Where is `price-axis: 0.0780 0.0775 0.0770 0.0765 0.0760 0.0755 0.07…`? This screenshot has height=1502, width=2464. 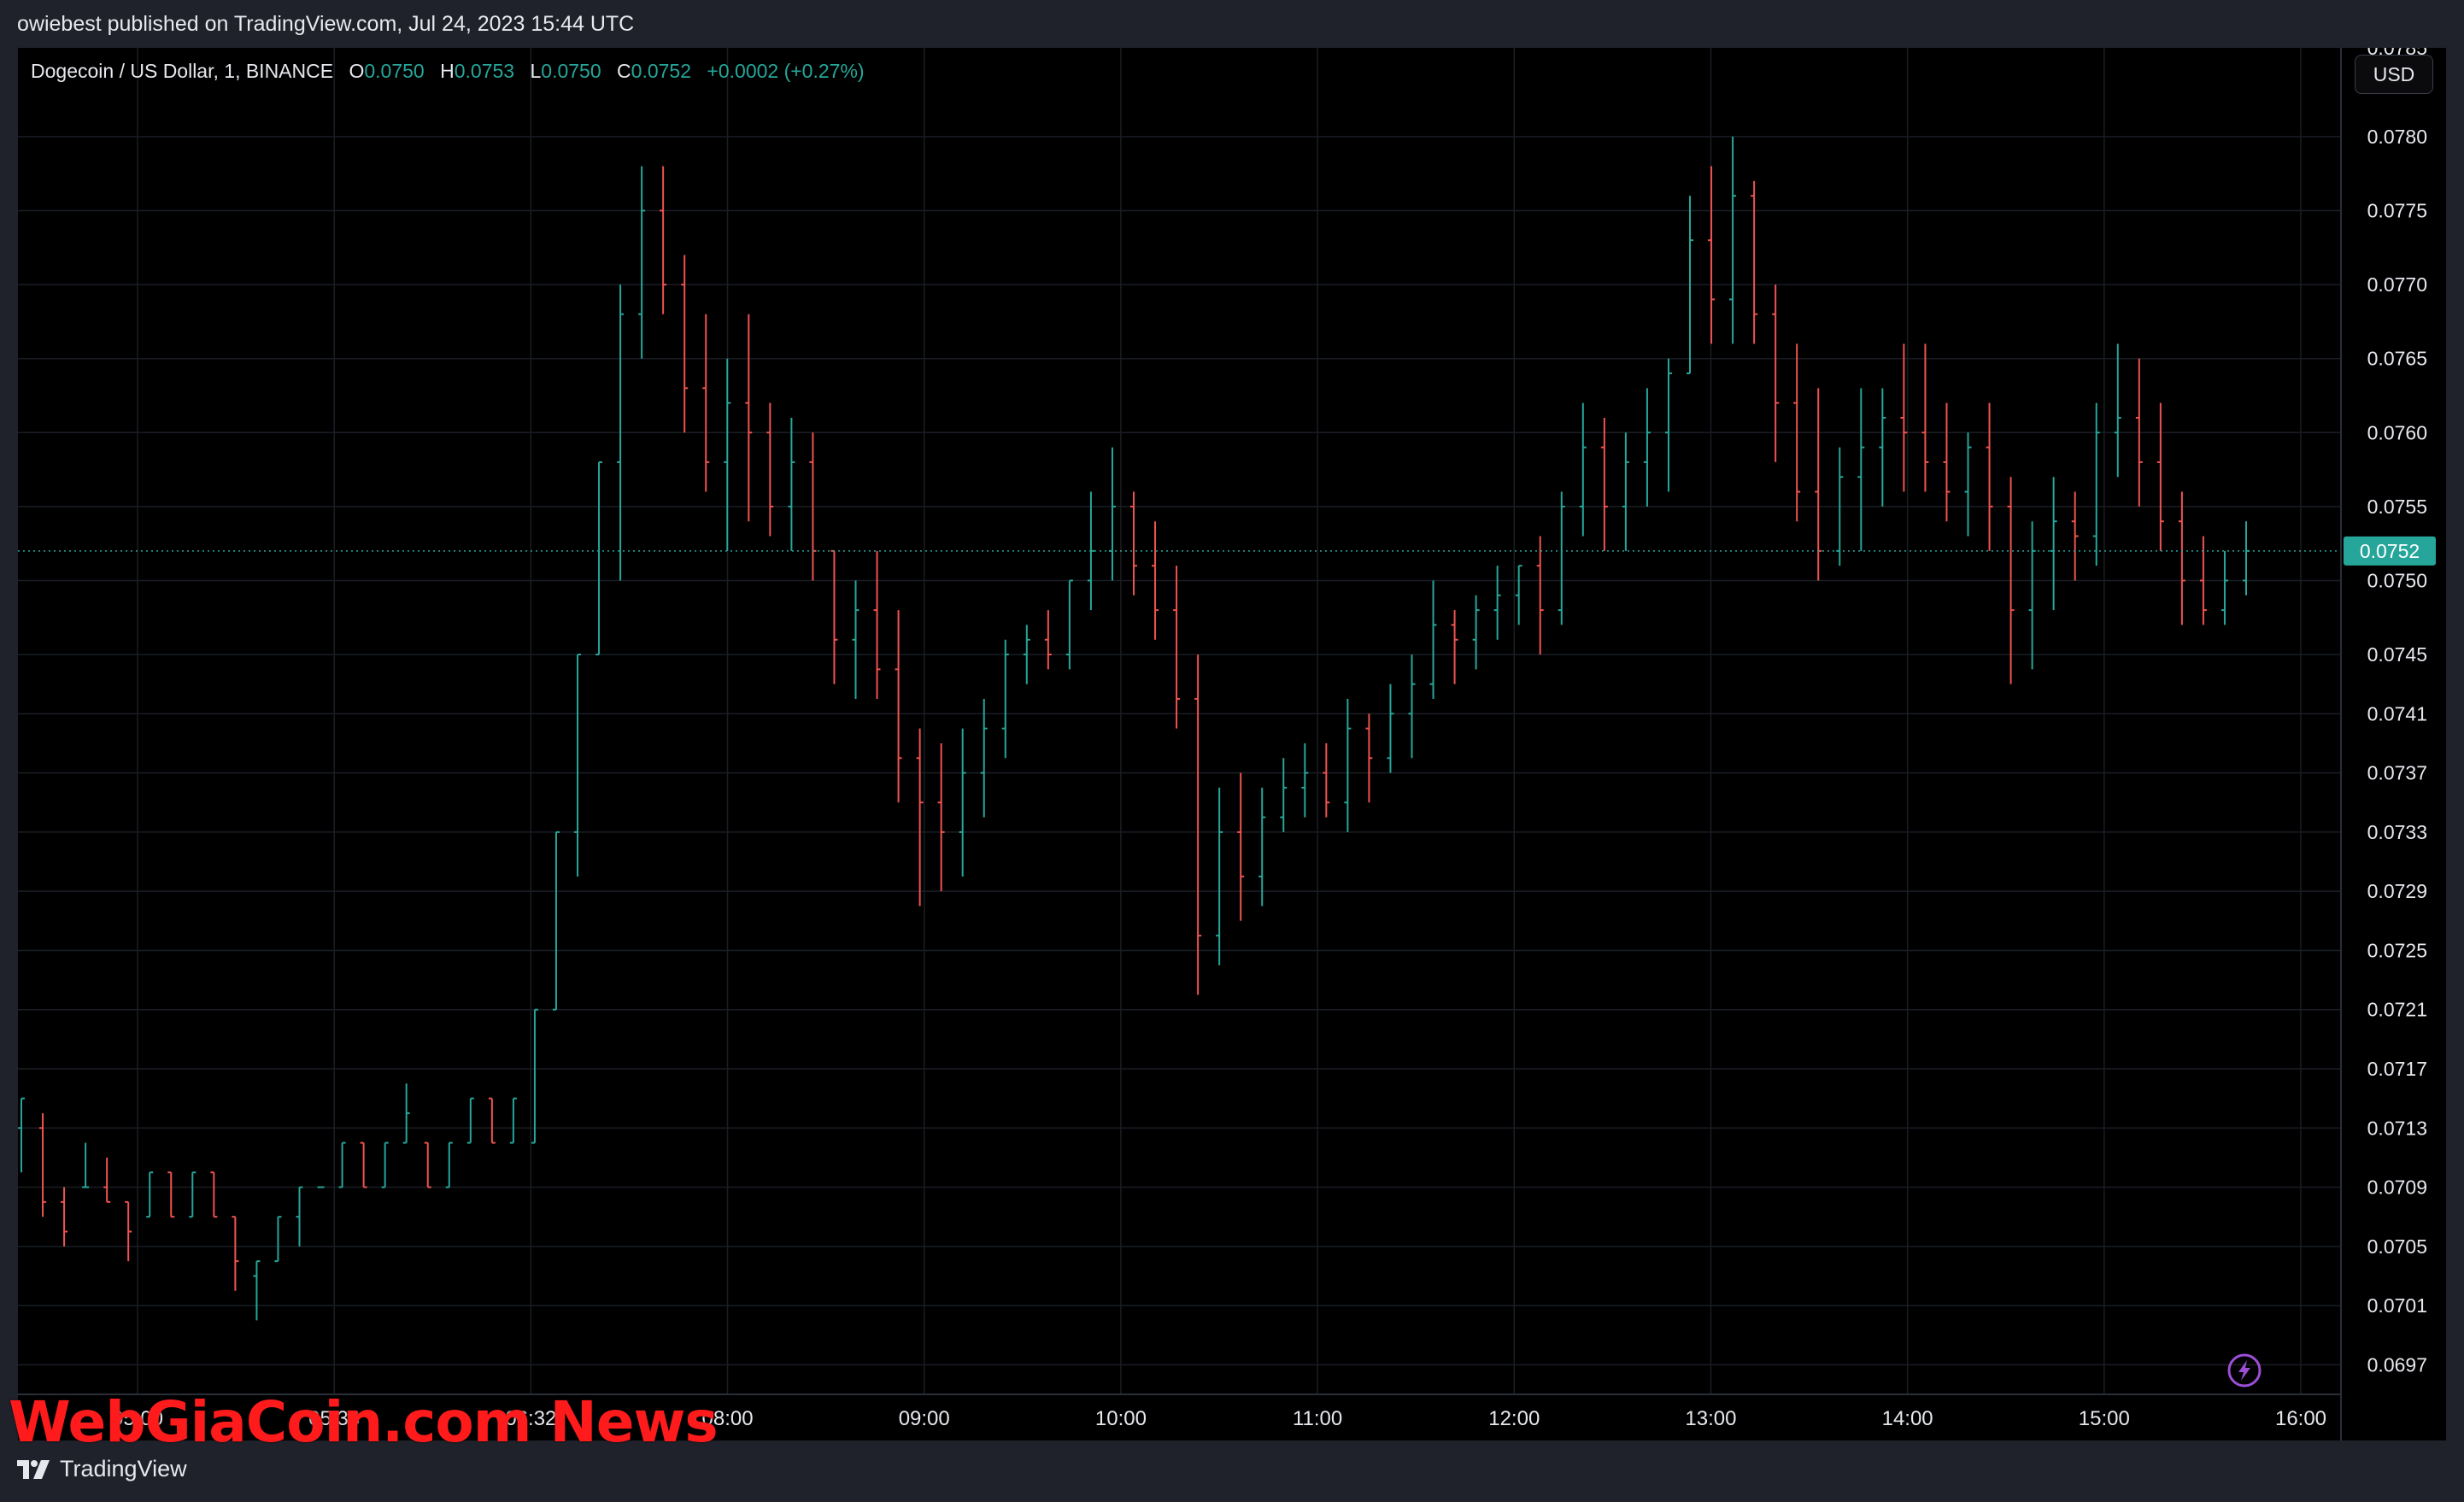
price-axis: 0.0780 0.0775 0.0770 0.0765 0.0760 0.0755 0.07… is located at coordinates (2397, 712).